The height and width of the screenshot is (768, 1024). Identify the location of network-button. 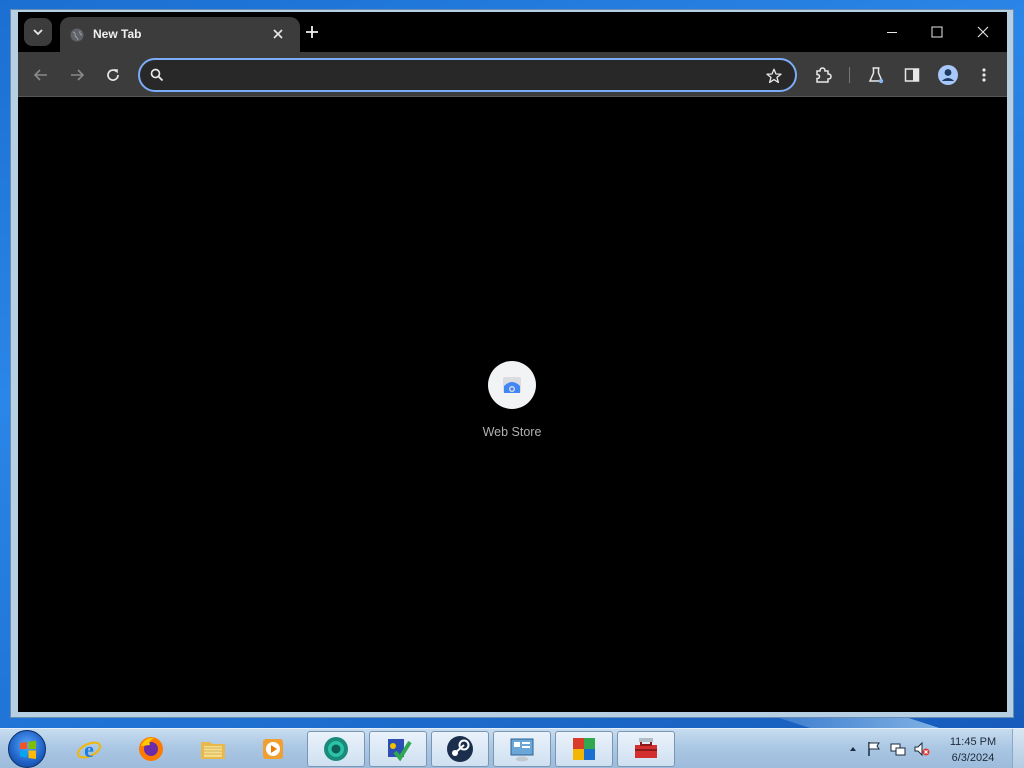
(898, 749).